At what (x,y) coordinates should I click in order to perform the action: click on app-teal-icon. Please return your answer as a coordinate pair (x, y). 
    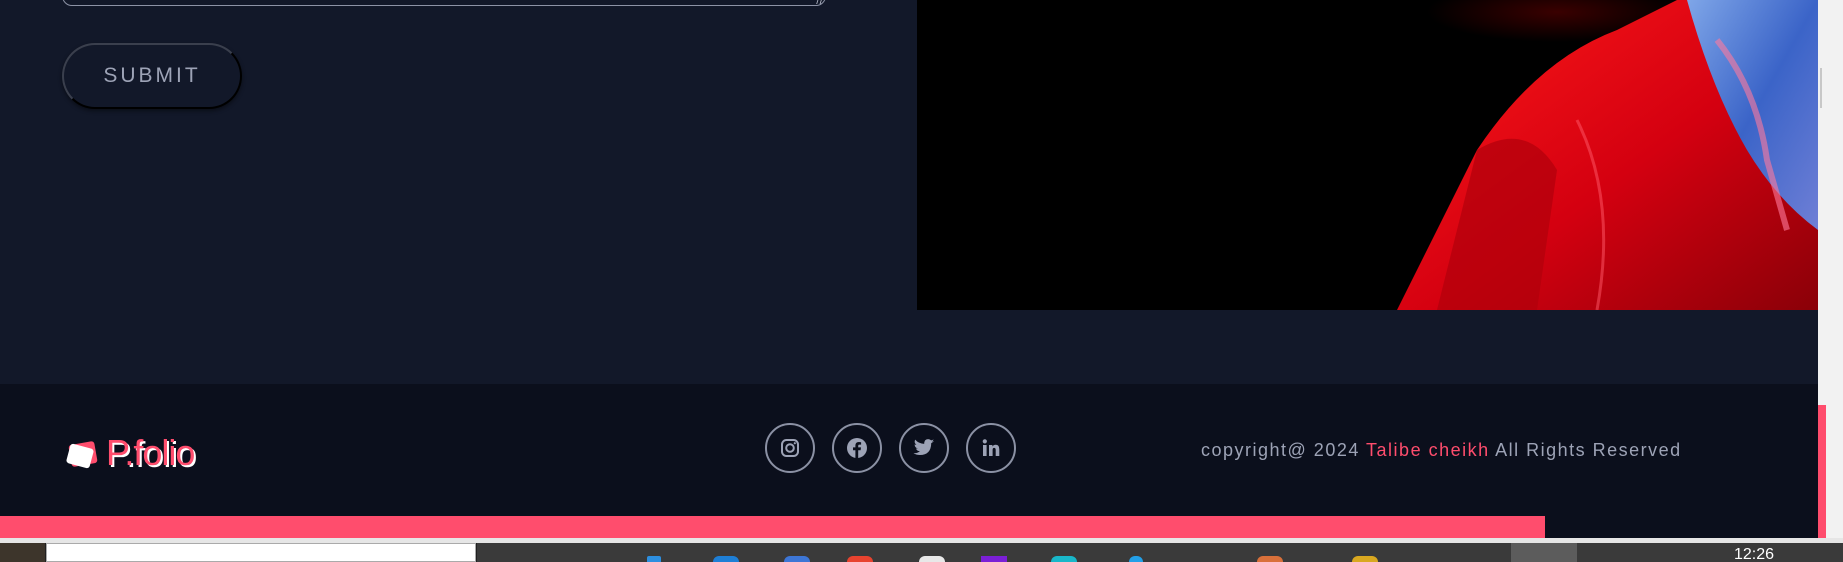
    Looking at the image, I should click on (1064, 559).